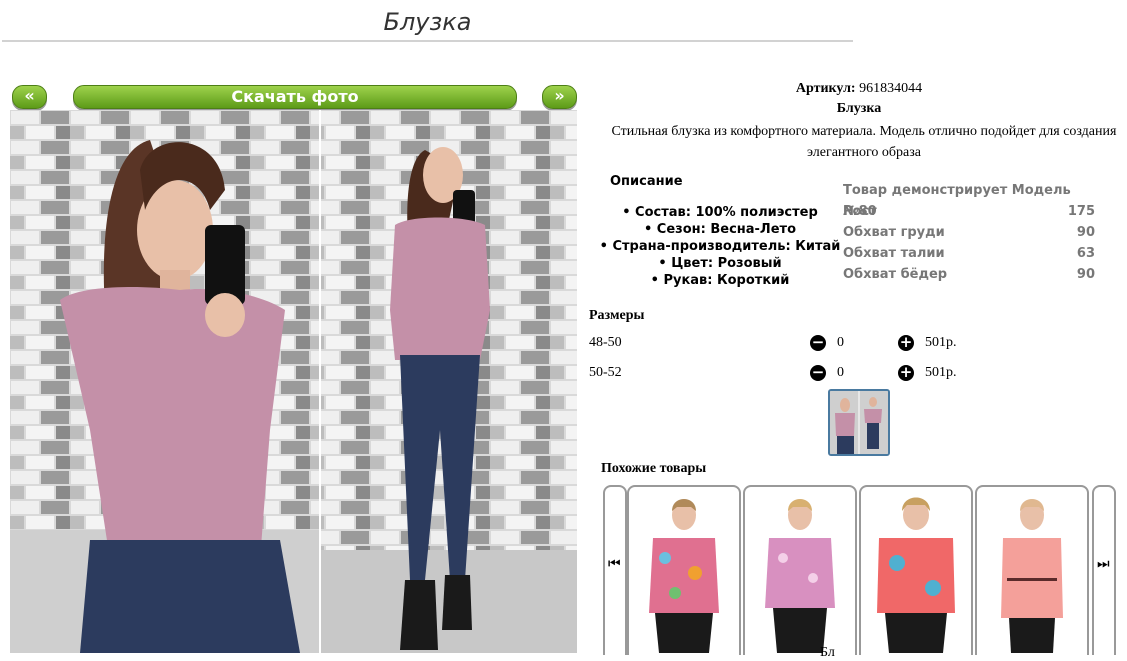 This screenshot has width=1127, height=661. I want to click on model-label: Рост, so click(860, 211).